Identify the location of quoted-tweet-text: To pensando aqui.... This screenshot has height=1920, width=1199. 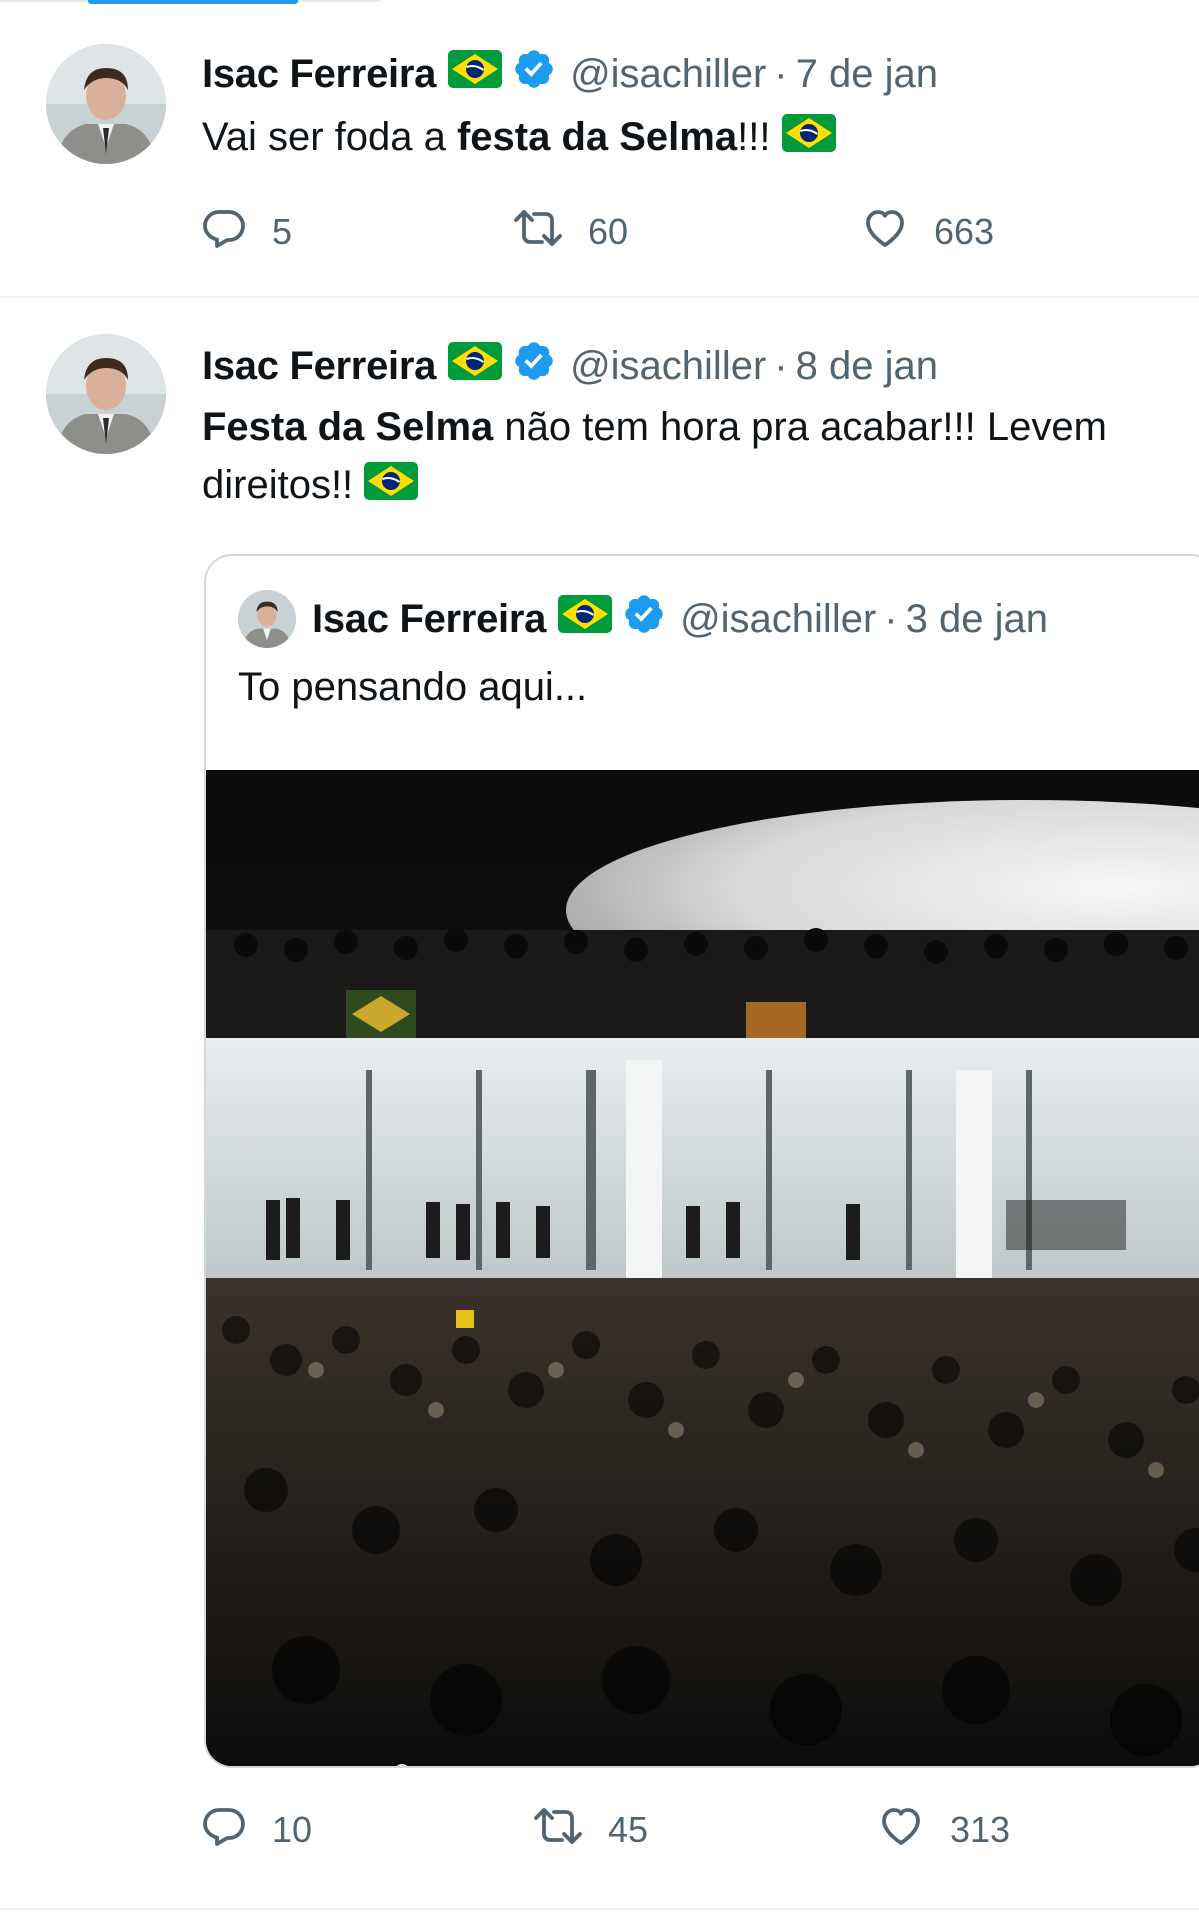
(413, 687).